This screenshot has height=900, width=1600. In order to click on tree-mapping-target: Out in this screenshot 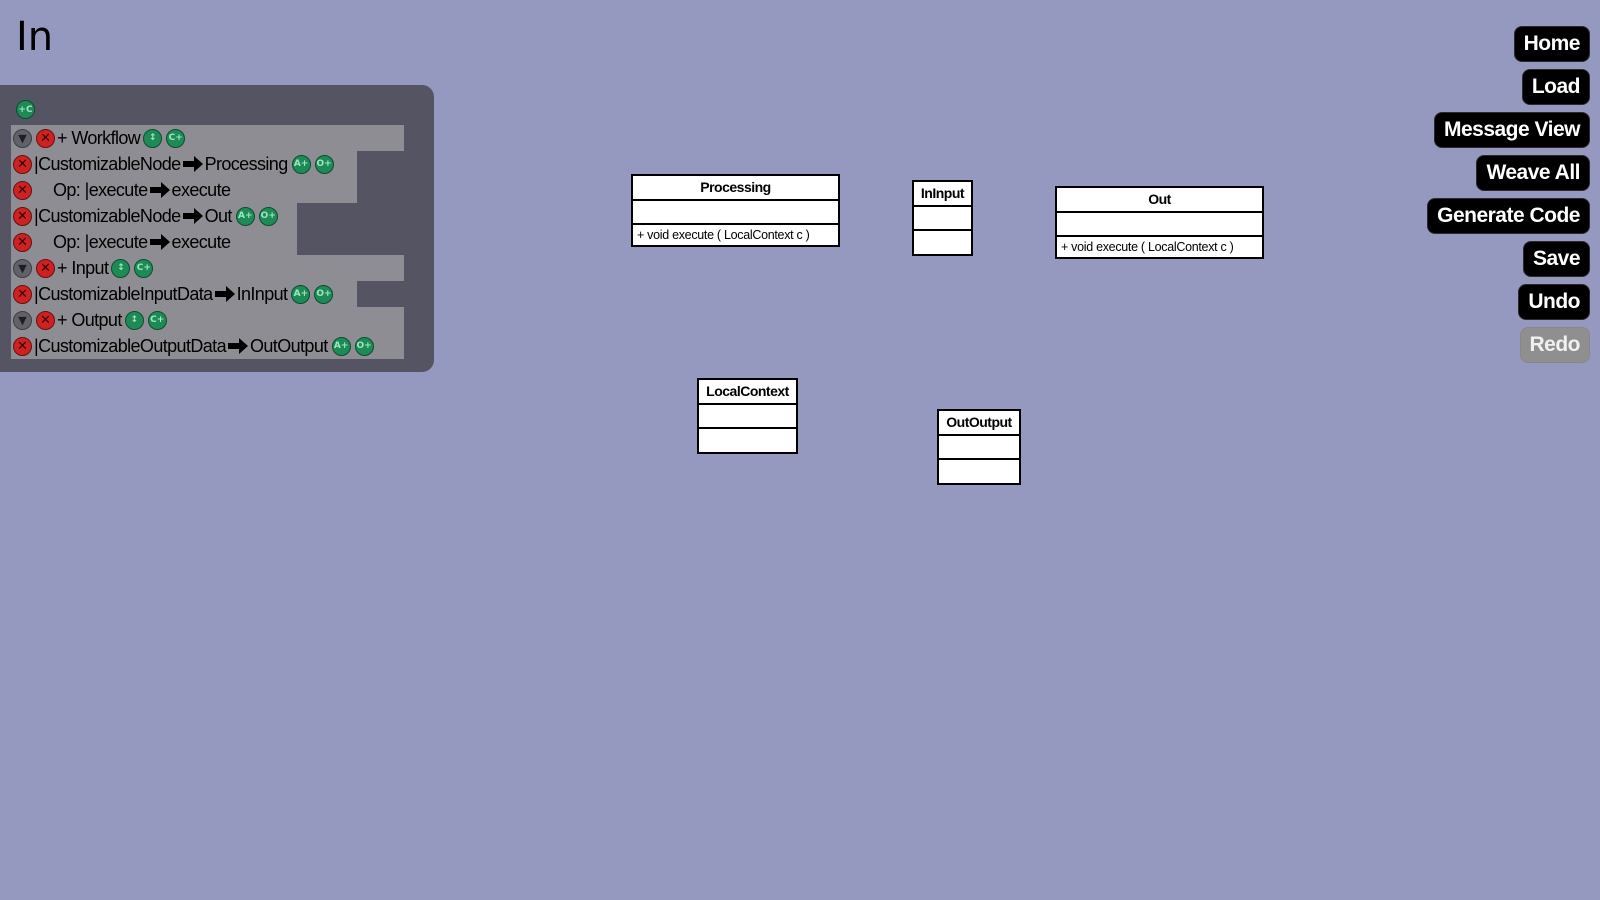, I will do `click(218, 215)`.